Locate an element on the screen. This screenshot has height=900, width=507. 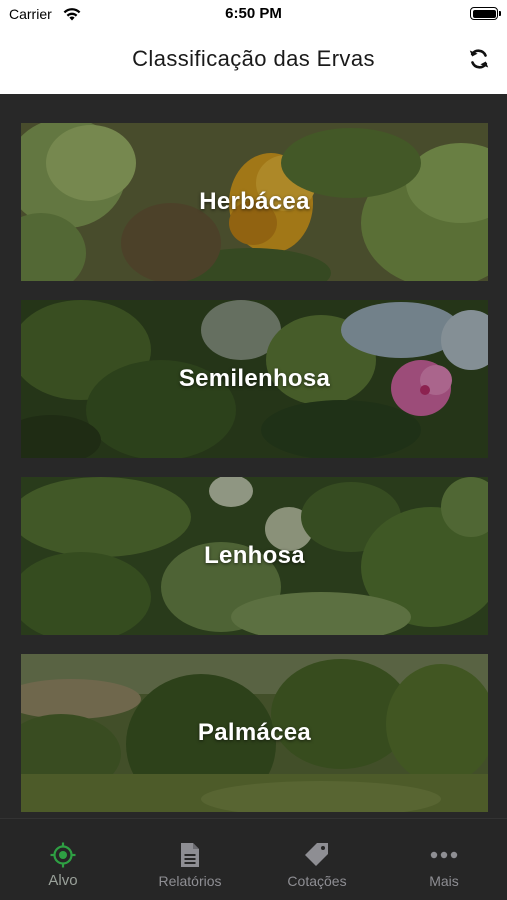
card-label: Palmácea is located at coordinates (254, 732).